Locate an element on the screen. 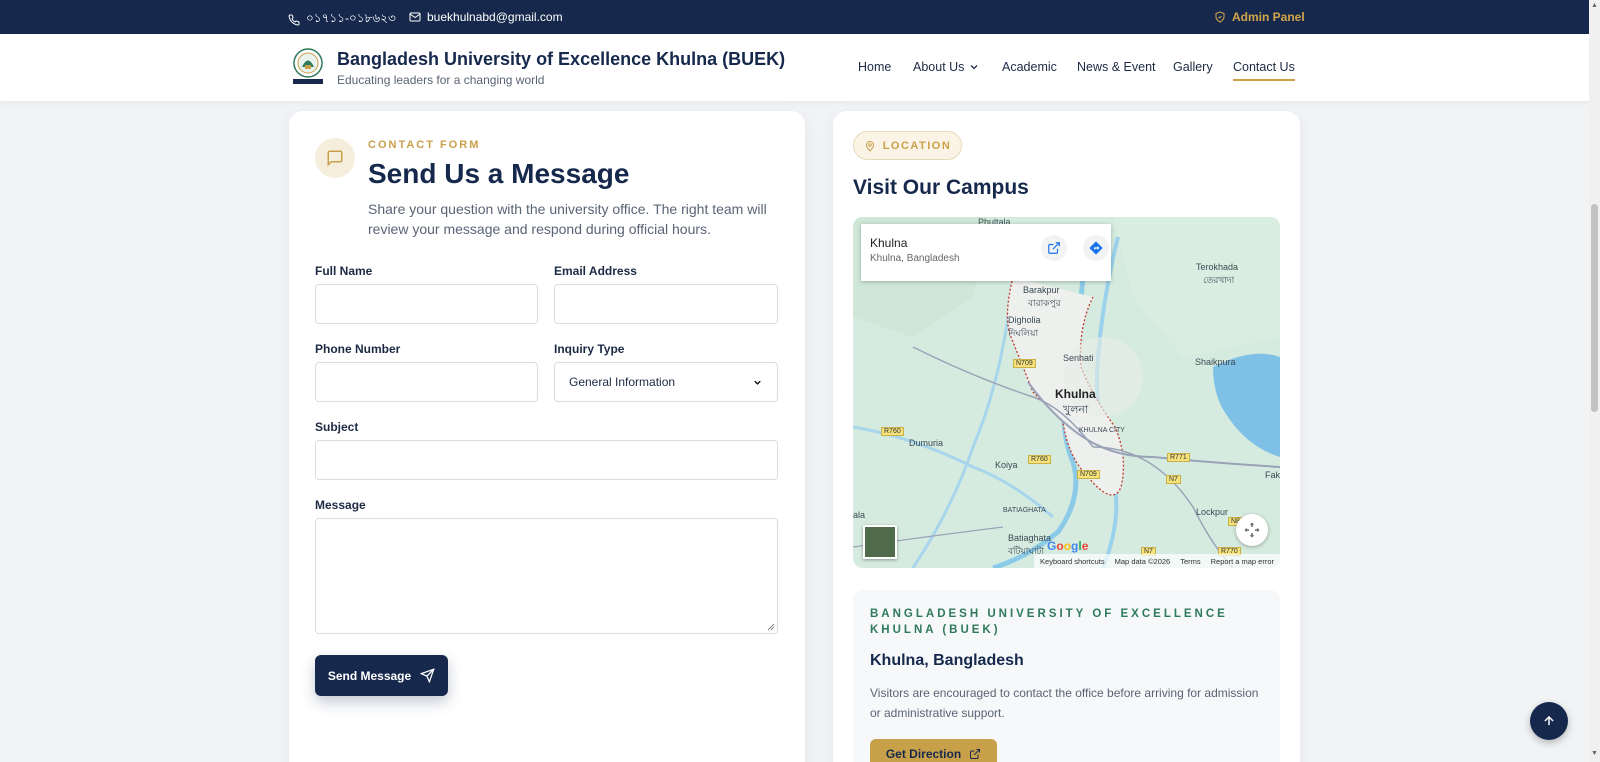  location-pill: LOCATION is located at coordinates (907, 145).